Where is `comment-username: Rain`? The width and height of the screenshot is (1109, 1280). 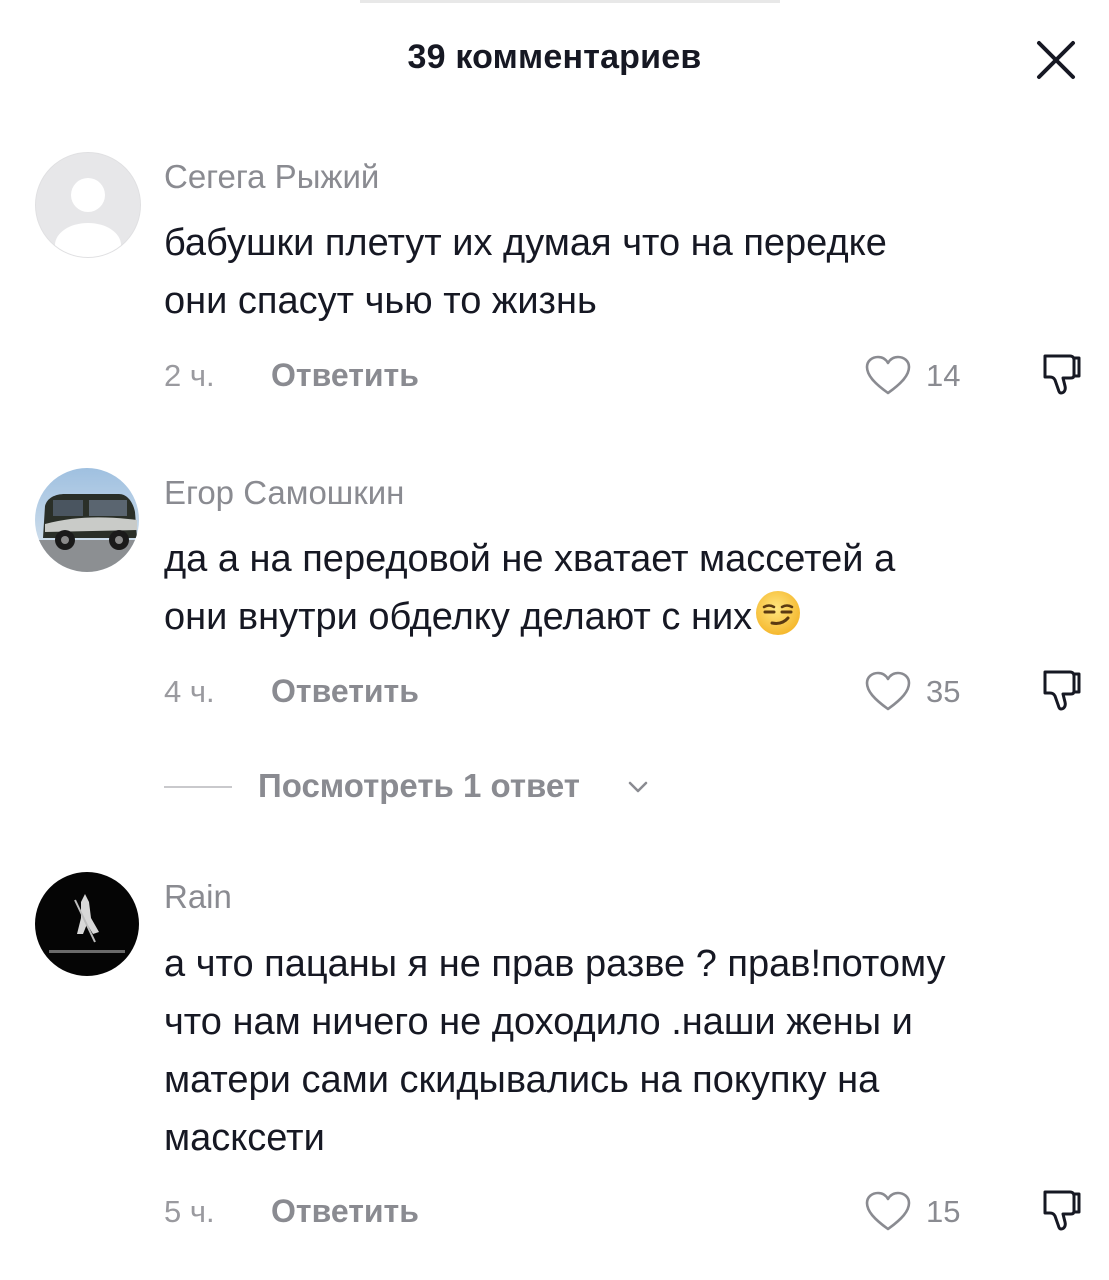
comment-username: Rain is located at coordinates (198, 897).